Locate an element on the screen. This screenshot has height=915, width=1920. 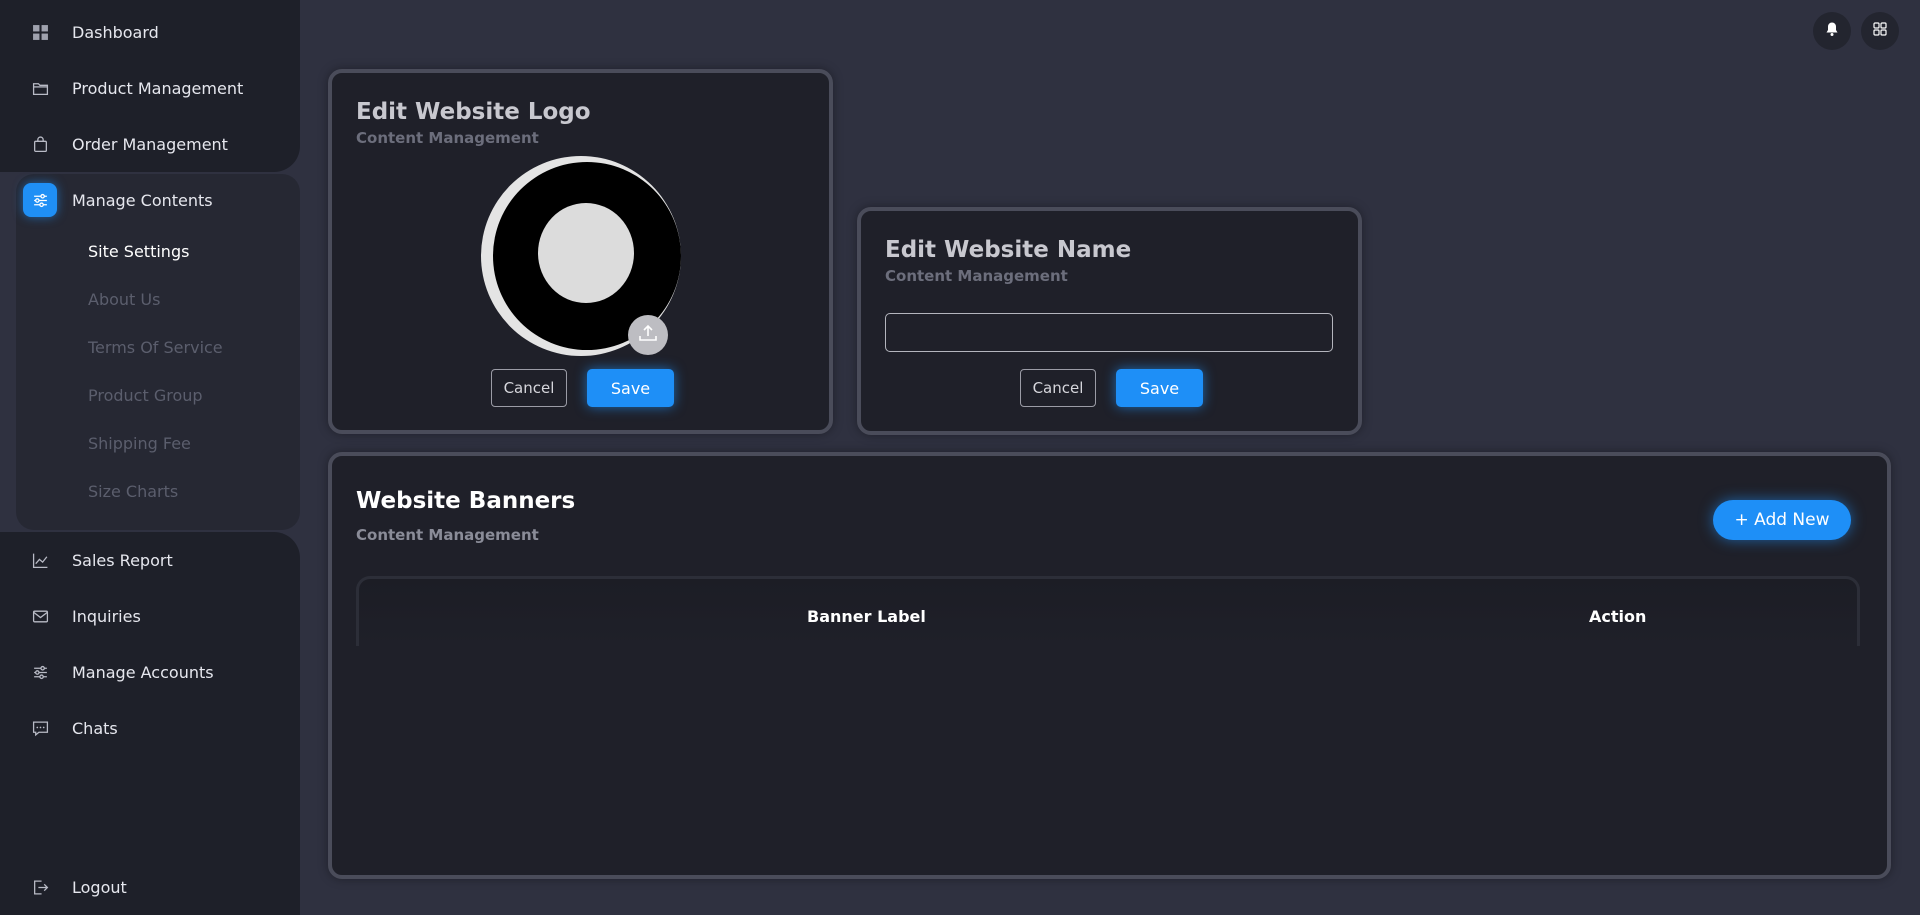
folder-icon is located at coordinates (40, 88).